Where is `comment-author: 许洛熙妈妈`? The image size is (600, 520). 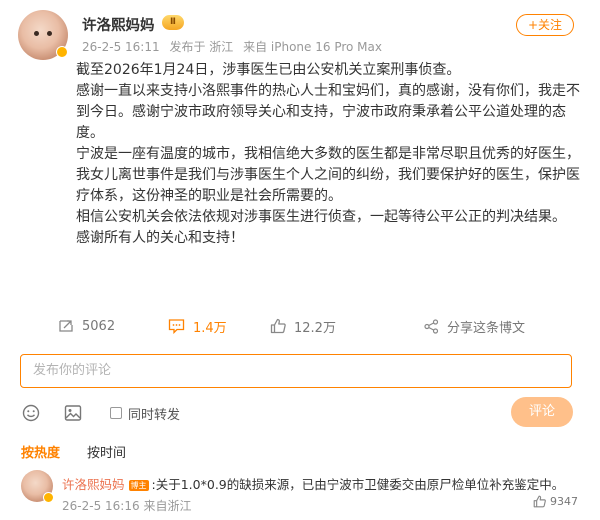 comment-author: 许洛熙妈妈 is located at coordinates (93, 484).